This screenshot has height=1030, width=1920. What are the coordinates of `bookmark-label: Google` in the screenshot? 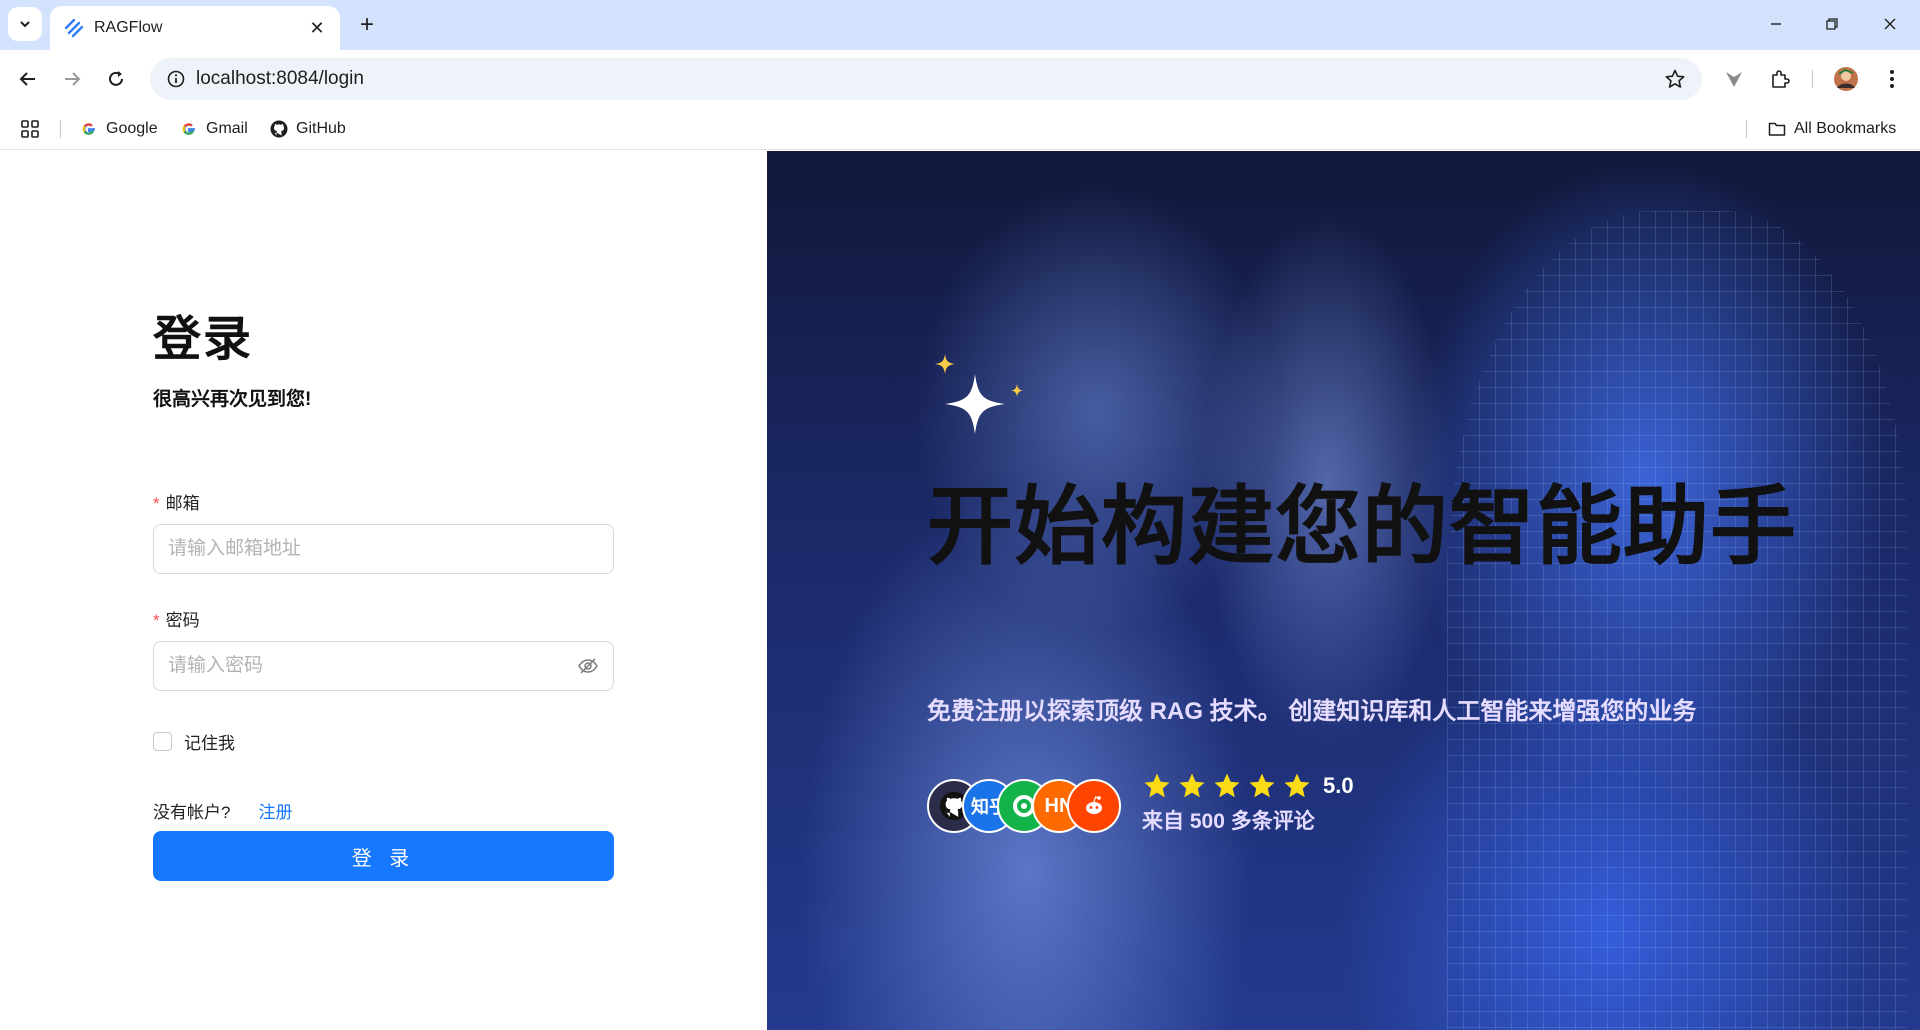 It's located at (132, 128).